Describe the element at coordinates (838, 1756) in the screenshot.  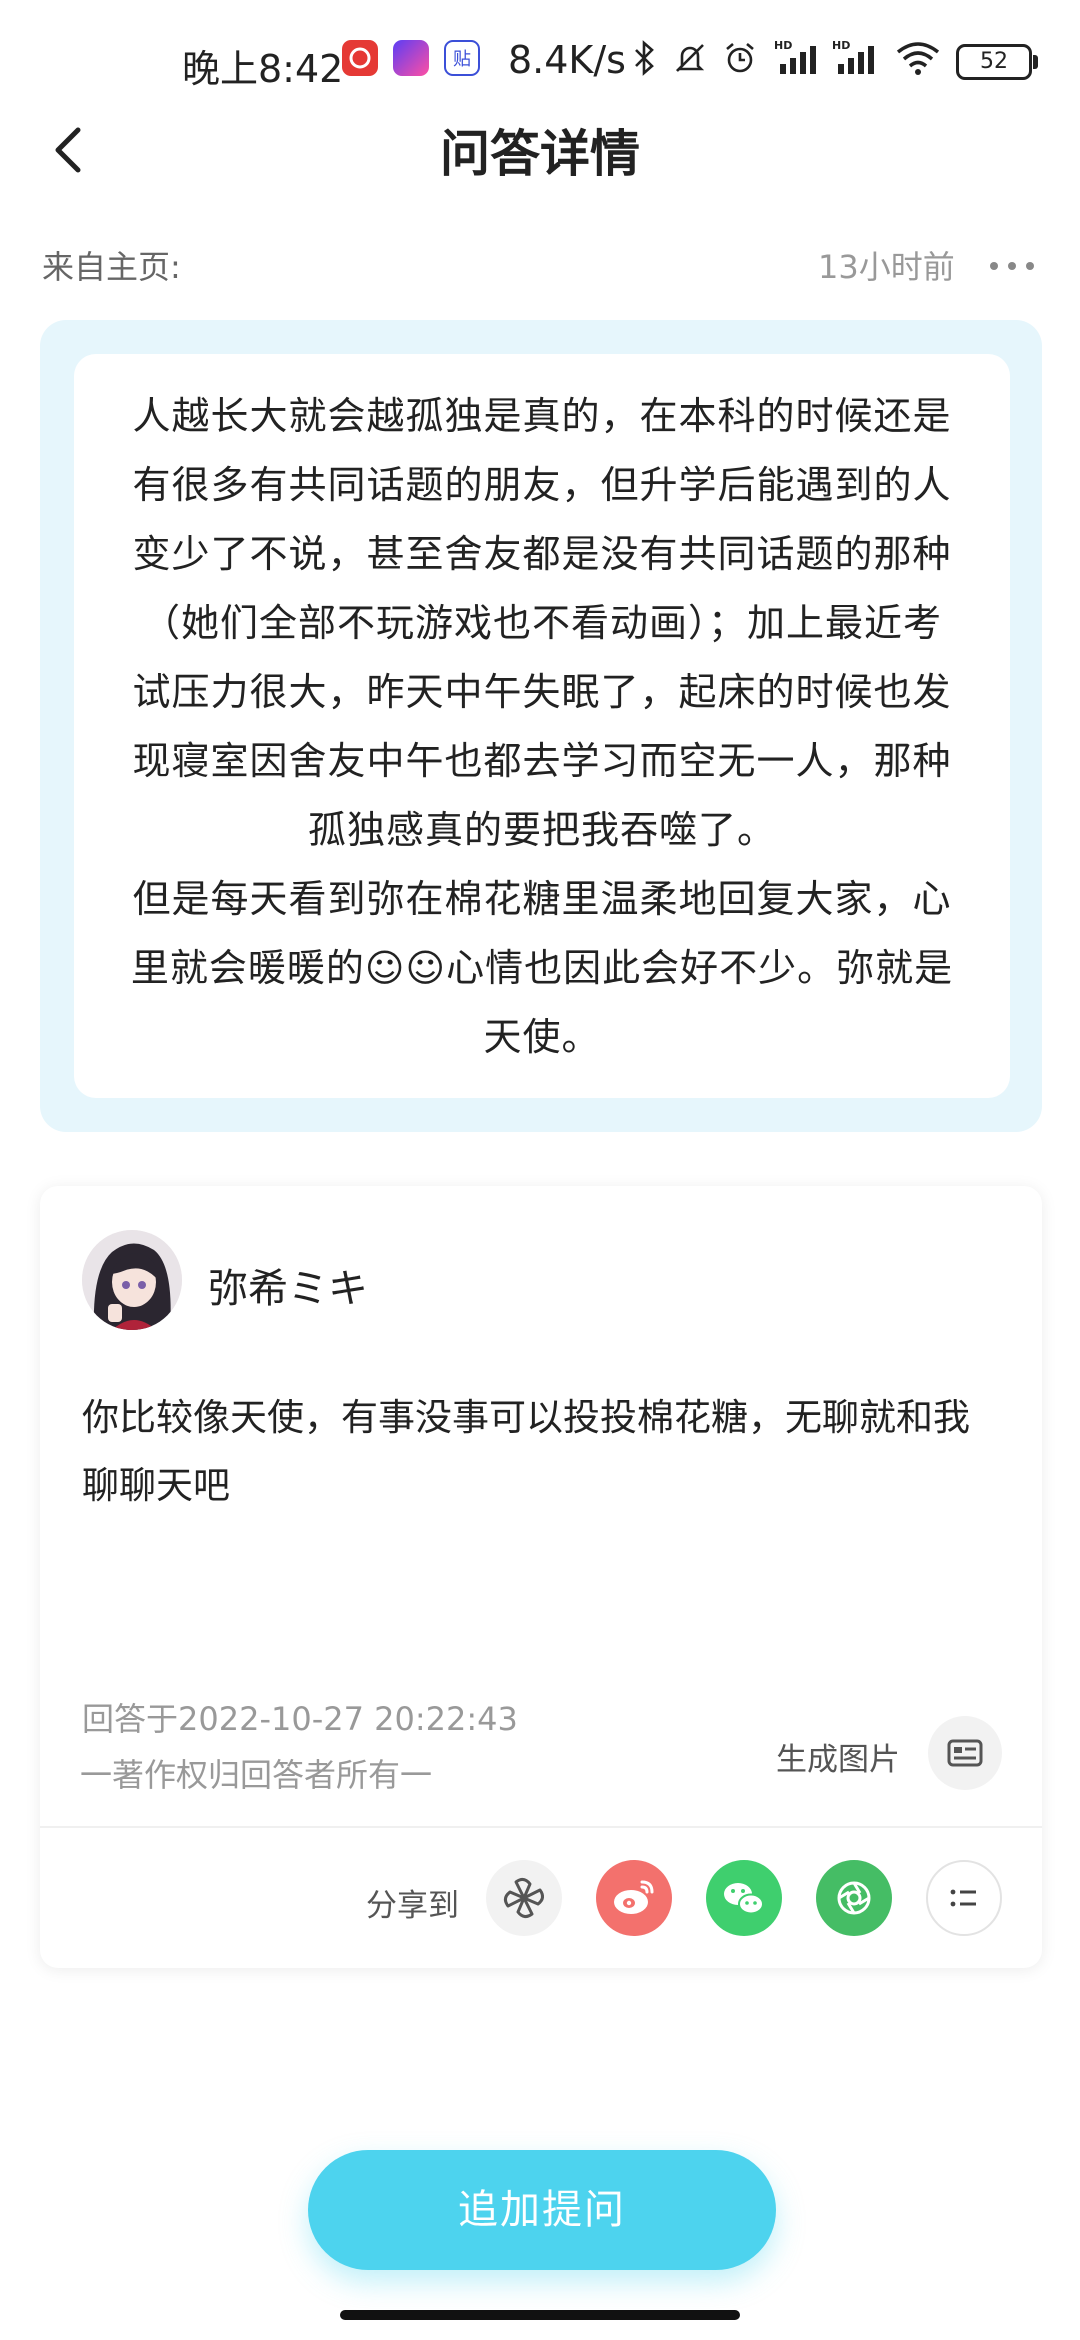
I see `generate-image-label: 生成图片` at that location.